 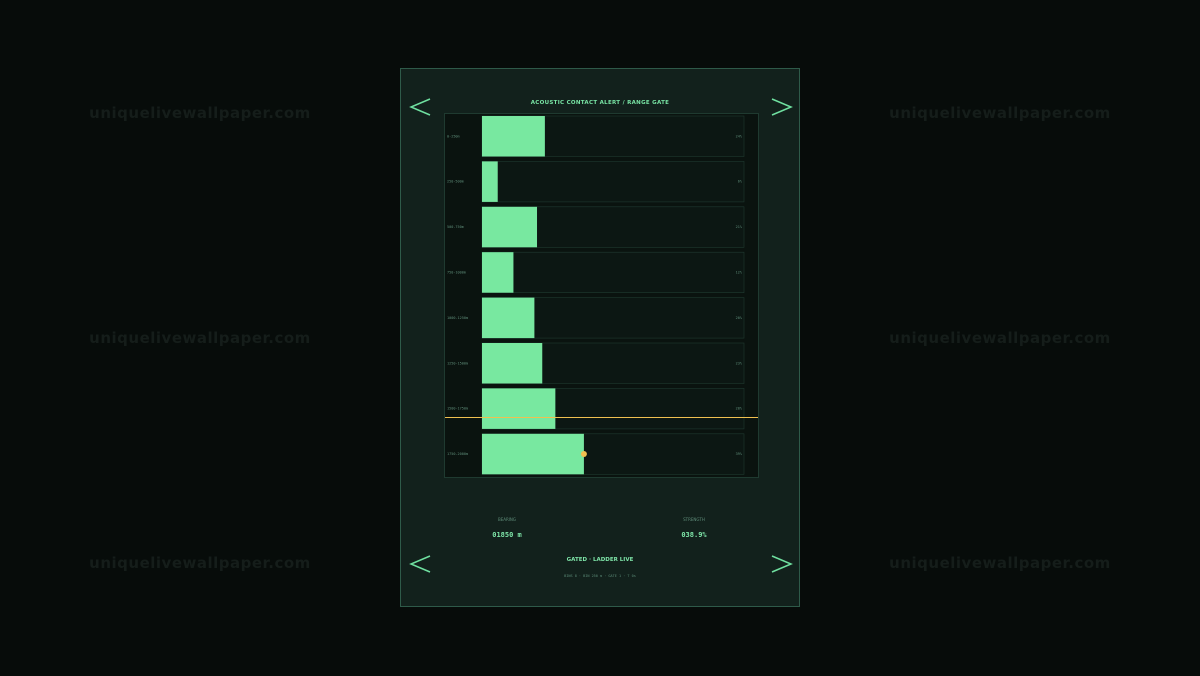 What do you see at coordinates (510, 227) in the screenshot?
I see `bar-500-750m` at bounding box center [510, 227].